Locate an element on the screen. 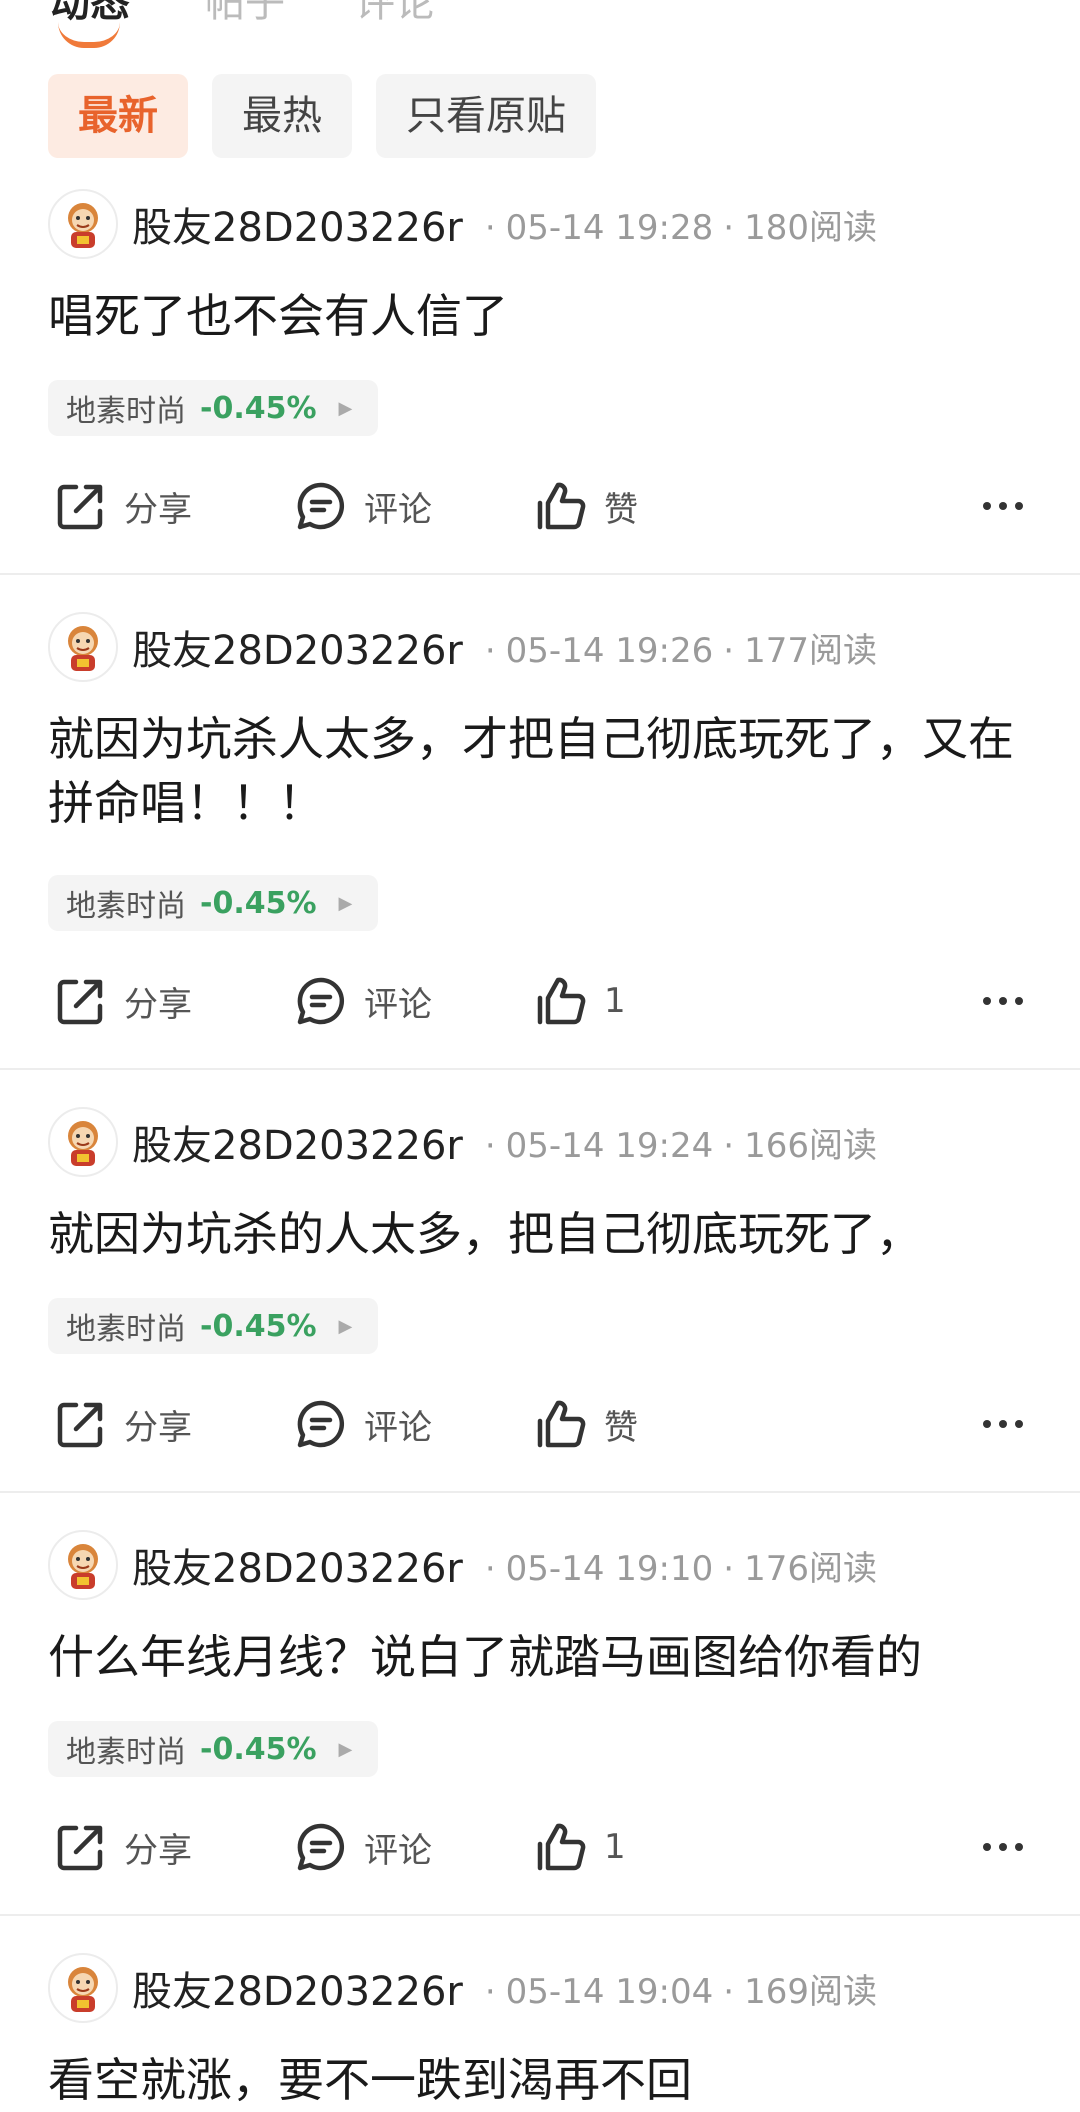 Image resolution: width=1080 pixels, height=2112 pixels. filter-original-only: 只看原贴 is located at coordinates (486, 116).